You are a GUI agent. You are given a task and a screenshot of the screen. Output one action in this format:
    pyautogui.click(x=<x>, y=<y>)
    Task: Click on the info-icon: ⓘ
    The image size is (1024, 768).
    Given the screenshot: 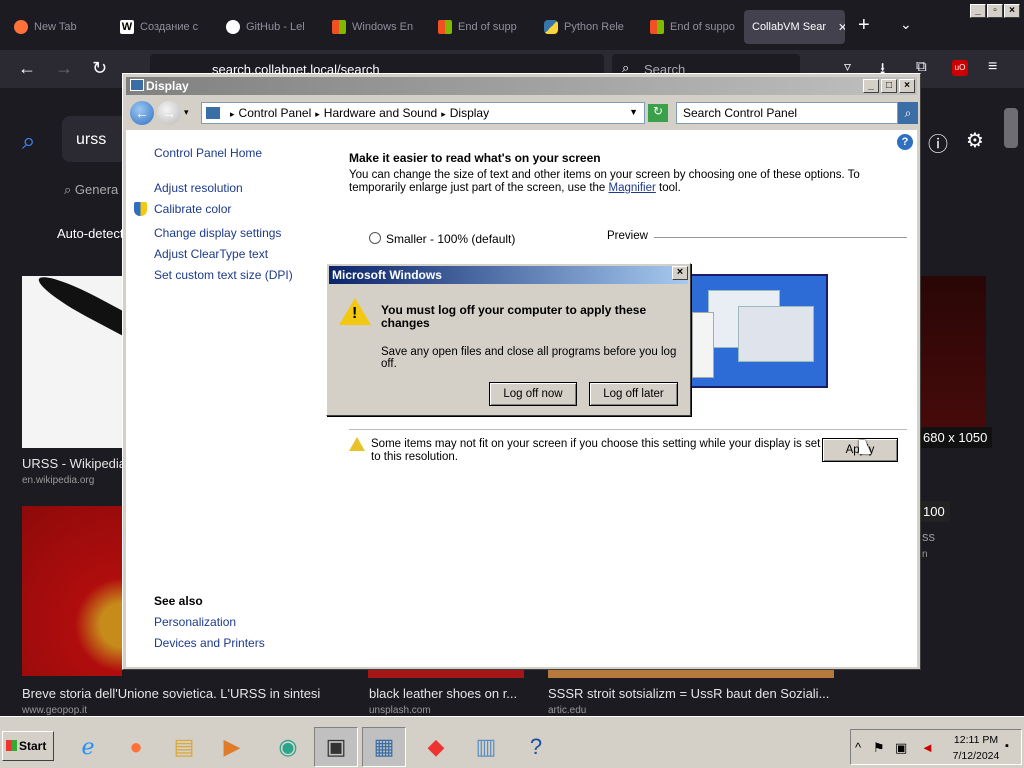 What is the action you would take?
    pyautogui.click(x=938, y=142)
    